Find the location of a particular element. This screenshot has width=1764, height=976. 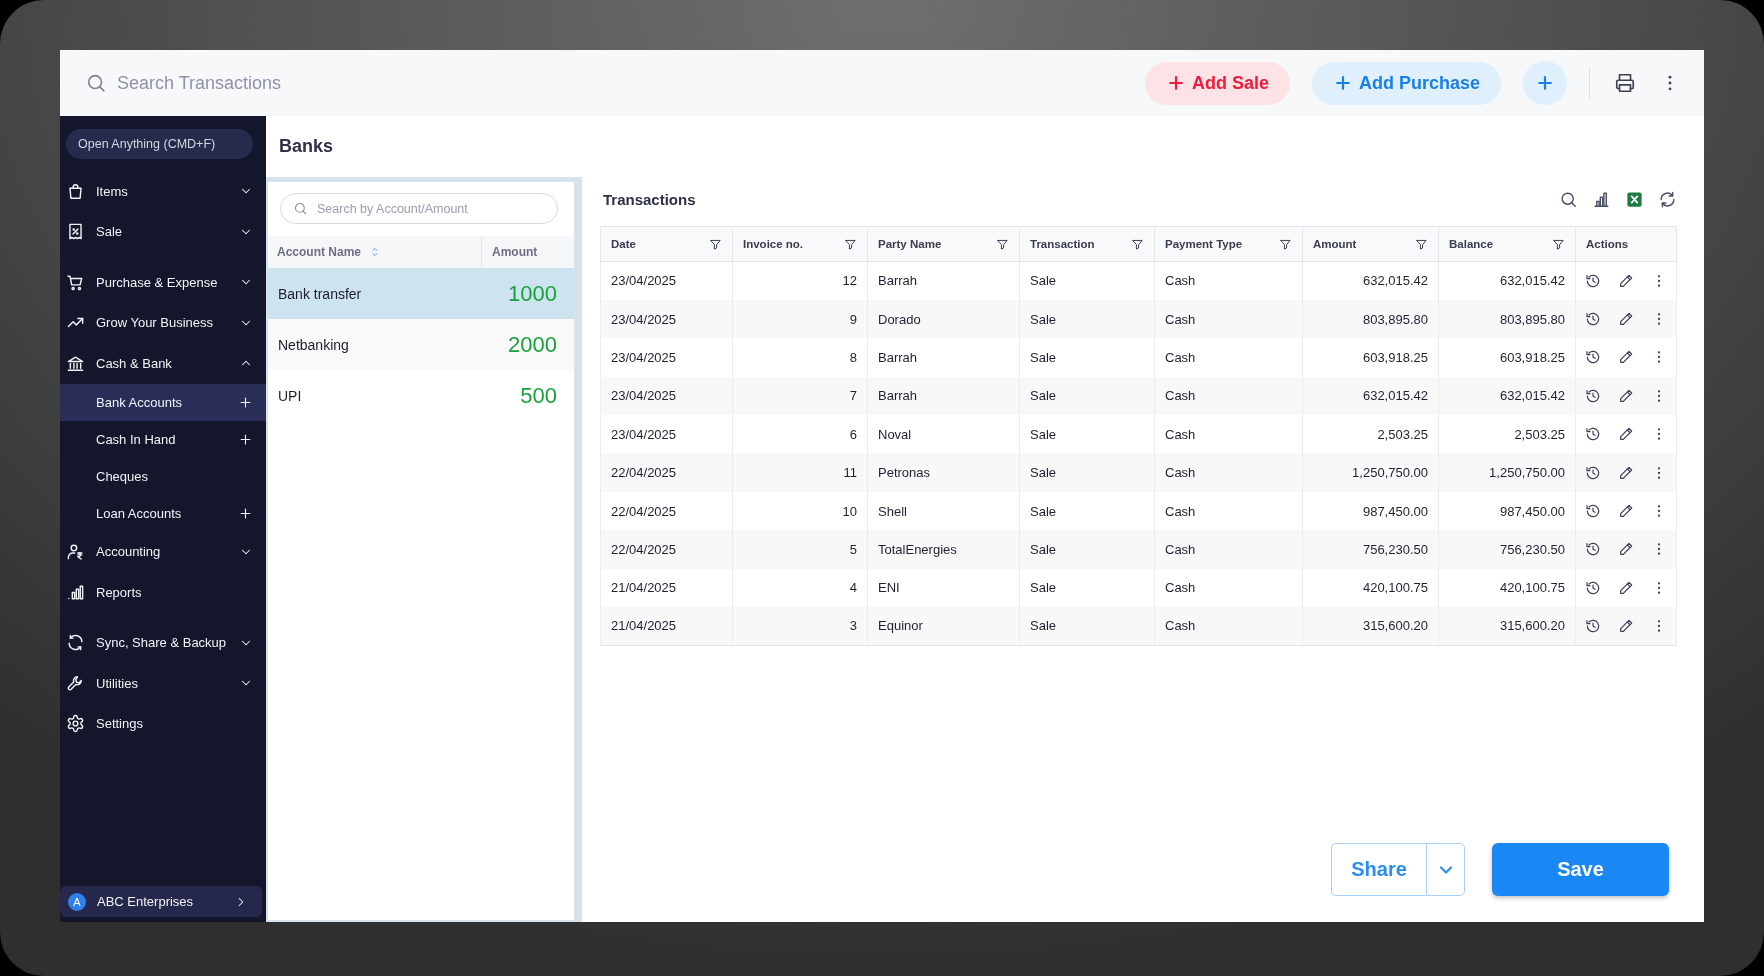

sidebar-subitem: Loan Accounts is located at coordinates (163, 513).